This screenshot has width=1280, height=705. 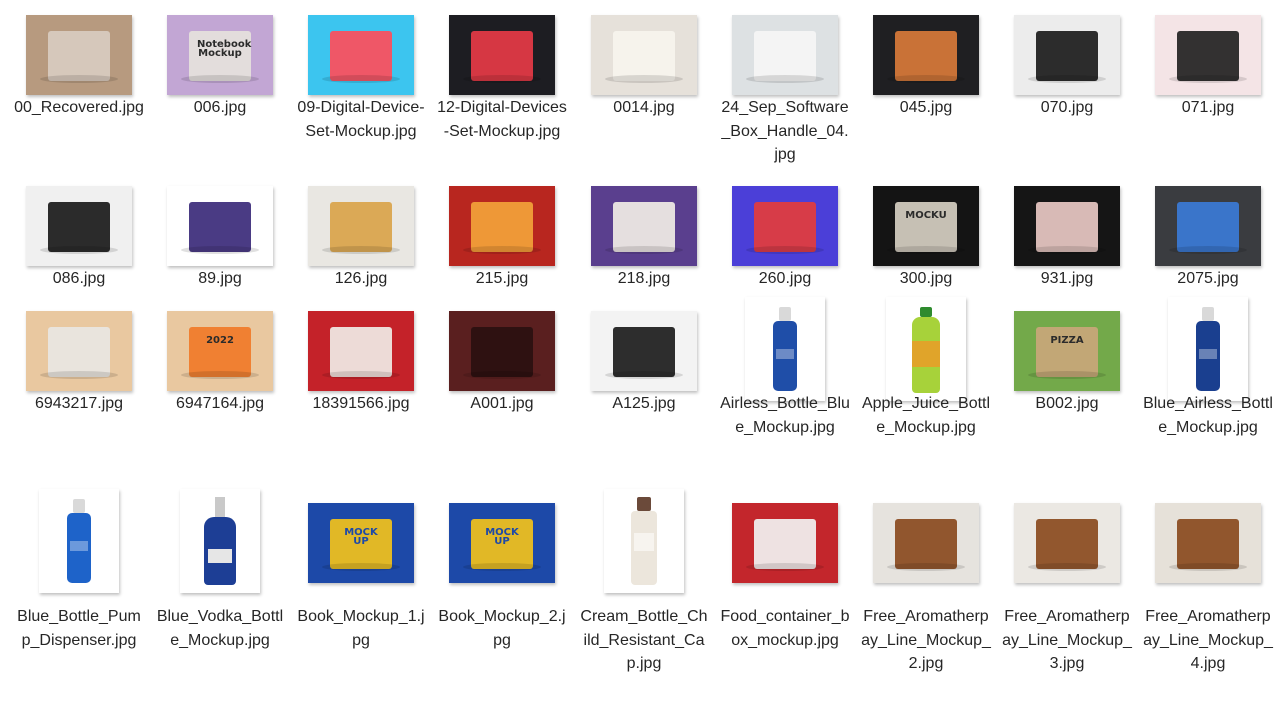 I want to click on file-name-label: A001.jpg, so click(x=502, y=403).